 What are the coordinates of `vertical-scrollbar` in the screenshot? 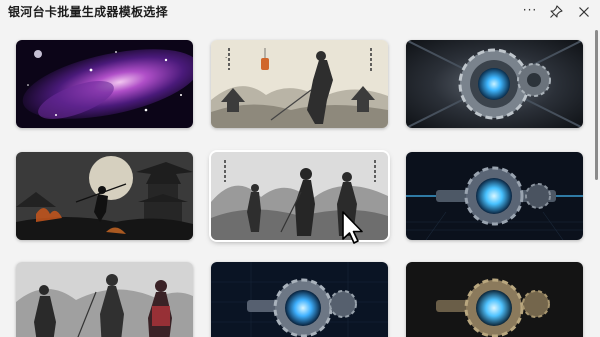 It's located at (596, 180).